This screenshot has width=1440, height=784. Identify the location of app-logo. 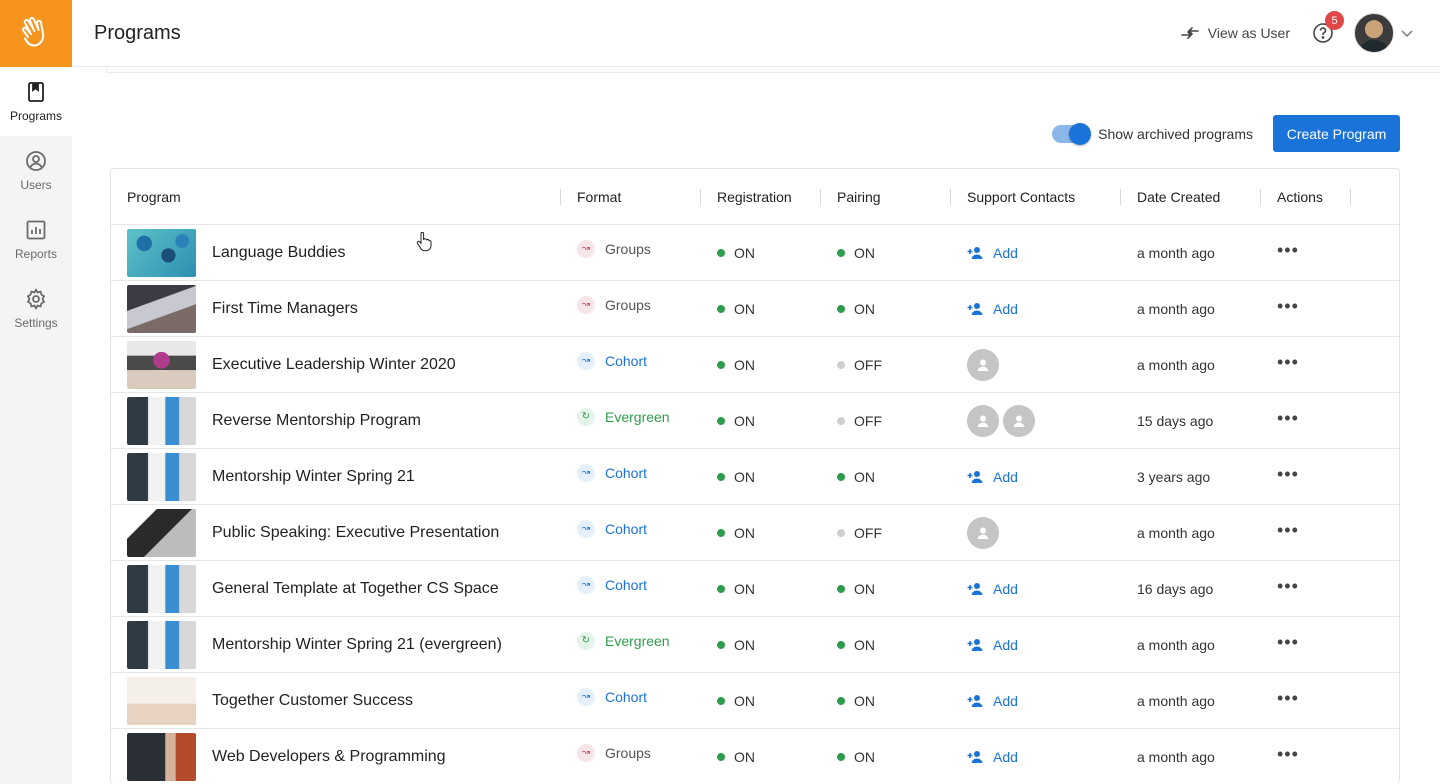
(36, 33).